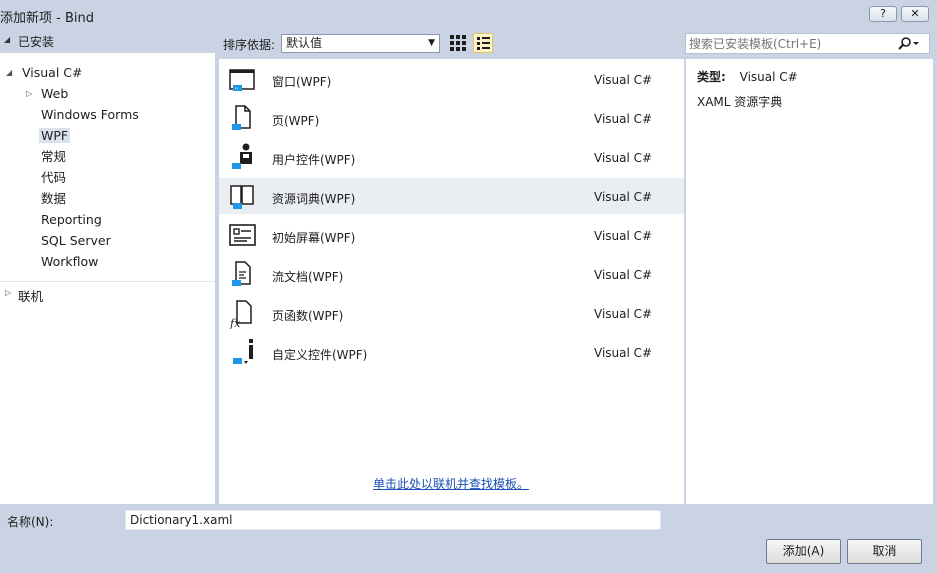  I want to click on tree-item-label: Windows Forms, so click(90, 114).